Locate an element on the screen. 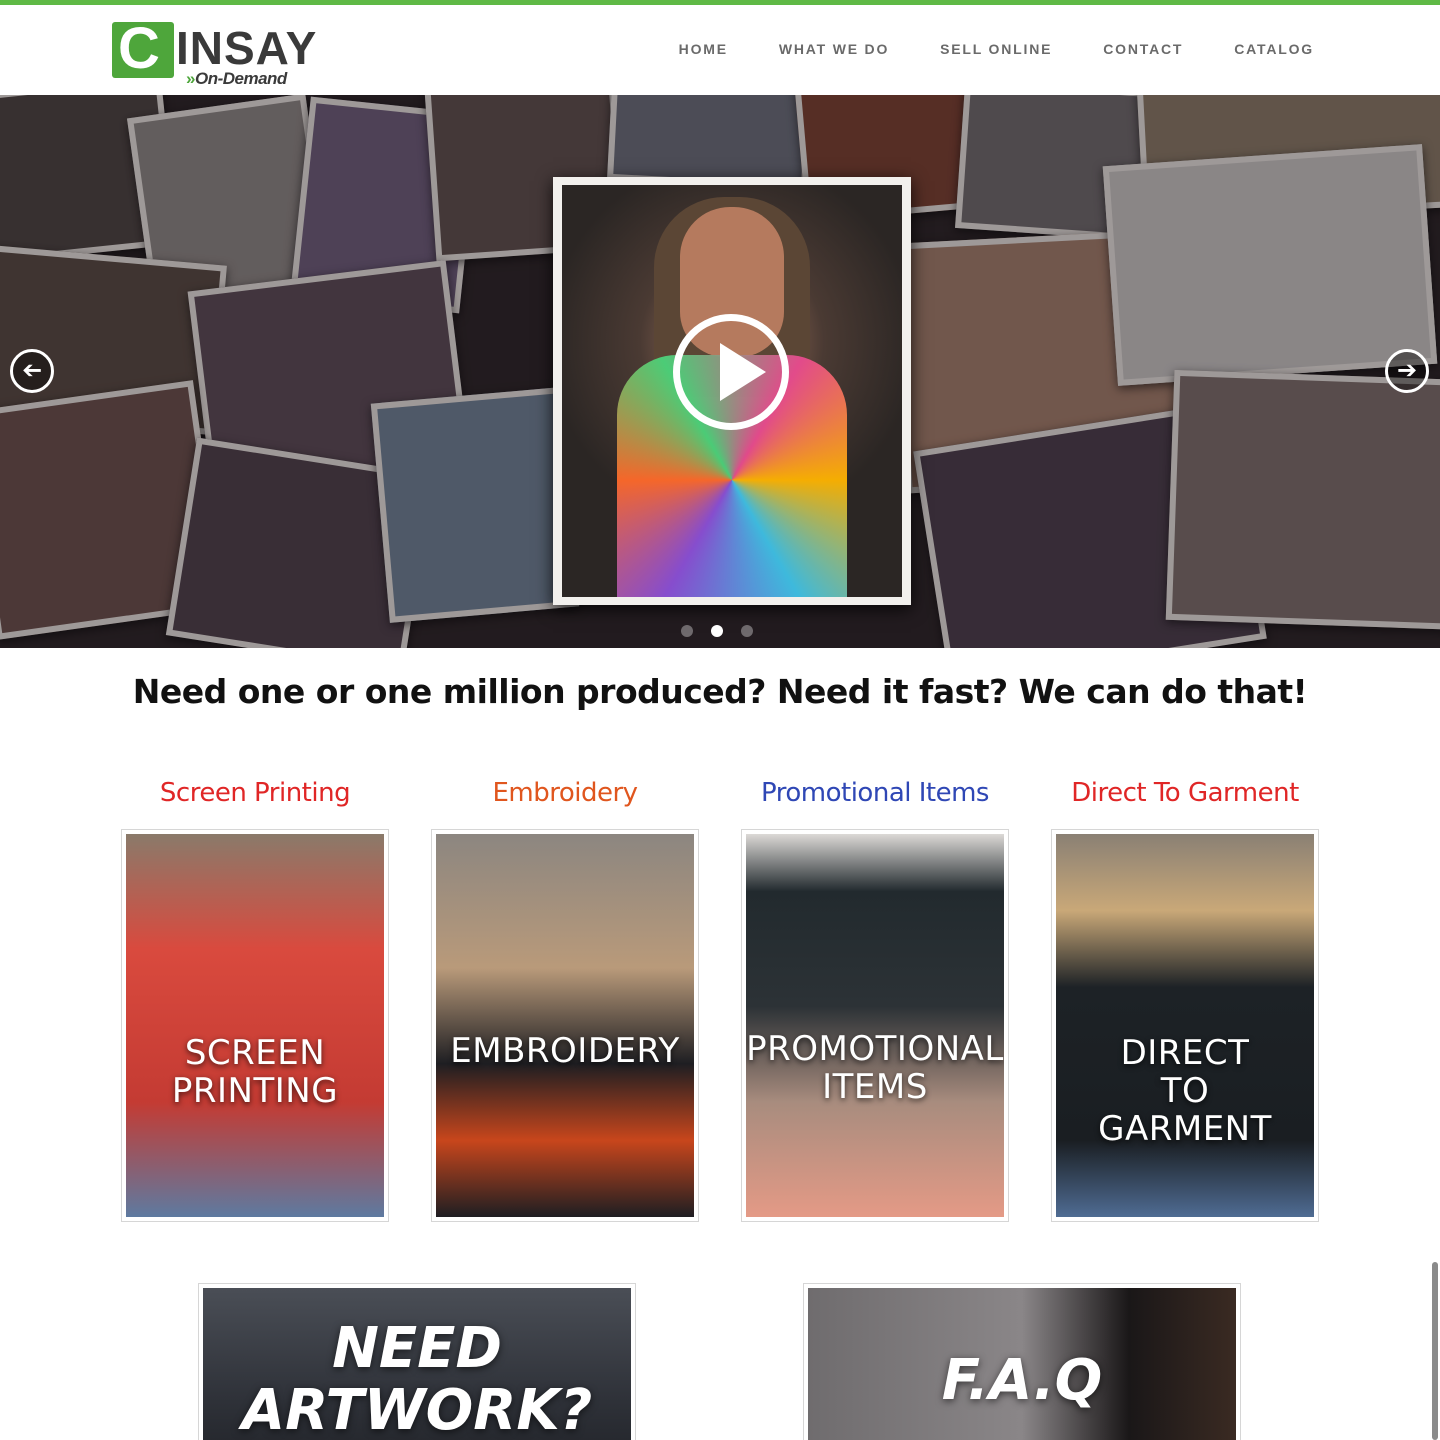 Image resolution: width=1440 pixels, height=1440 pixels. service-card-direct-to-garment: DIRECT TO GARMENT is located at coordinates (1185, 1025).